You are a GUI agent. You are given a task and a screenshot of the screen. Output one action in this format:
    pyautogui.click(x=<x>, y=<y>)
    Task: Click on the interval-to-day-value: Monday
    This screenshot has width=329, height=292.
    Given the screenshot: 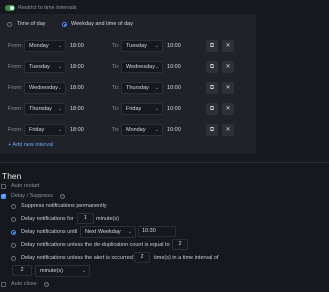 What is the action you would take?
    pyautogui.click(x=136, y=130)
    